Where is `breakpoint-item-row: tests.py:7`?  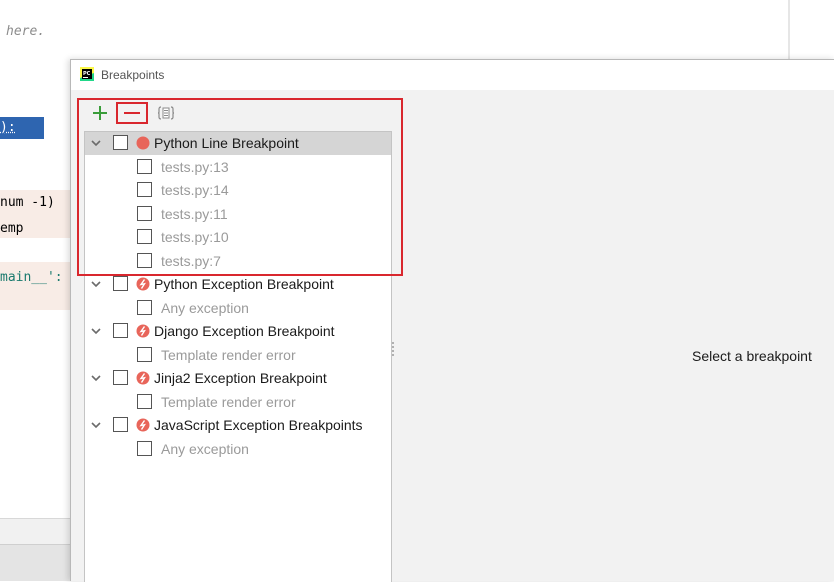
breakpoint-item-row: tests.py:7 is located at coordinates (238, 261).